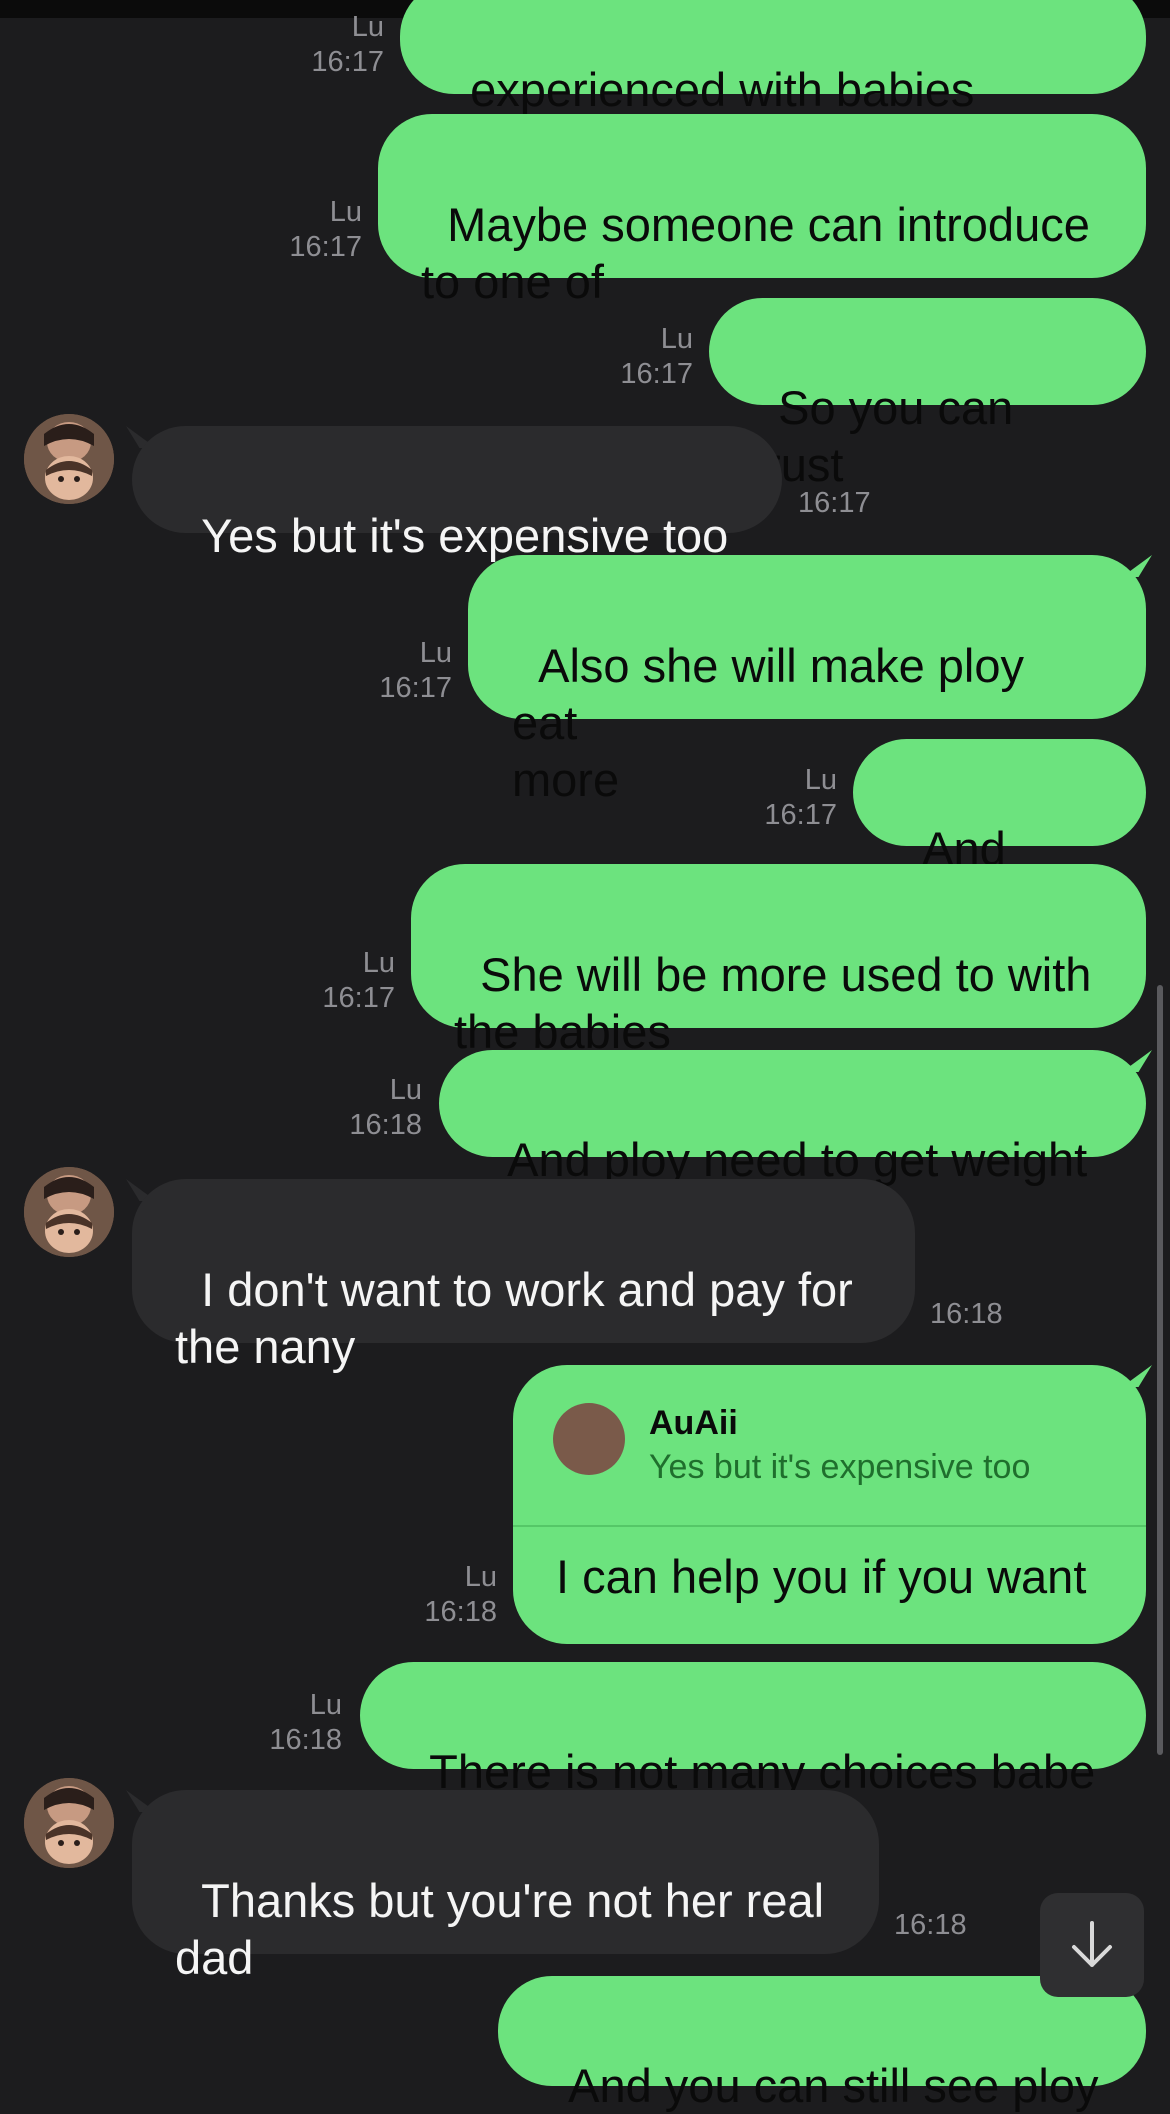  I want to click on incoming-message: Yes but it's expensive too, so click(457, 494).